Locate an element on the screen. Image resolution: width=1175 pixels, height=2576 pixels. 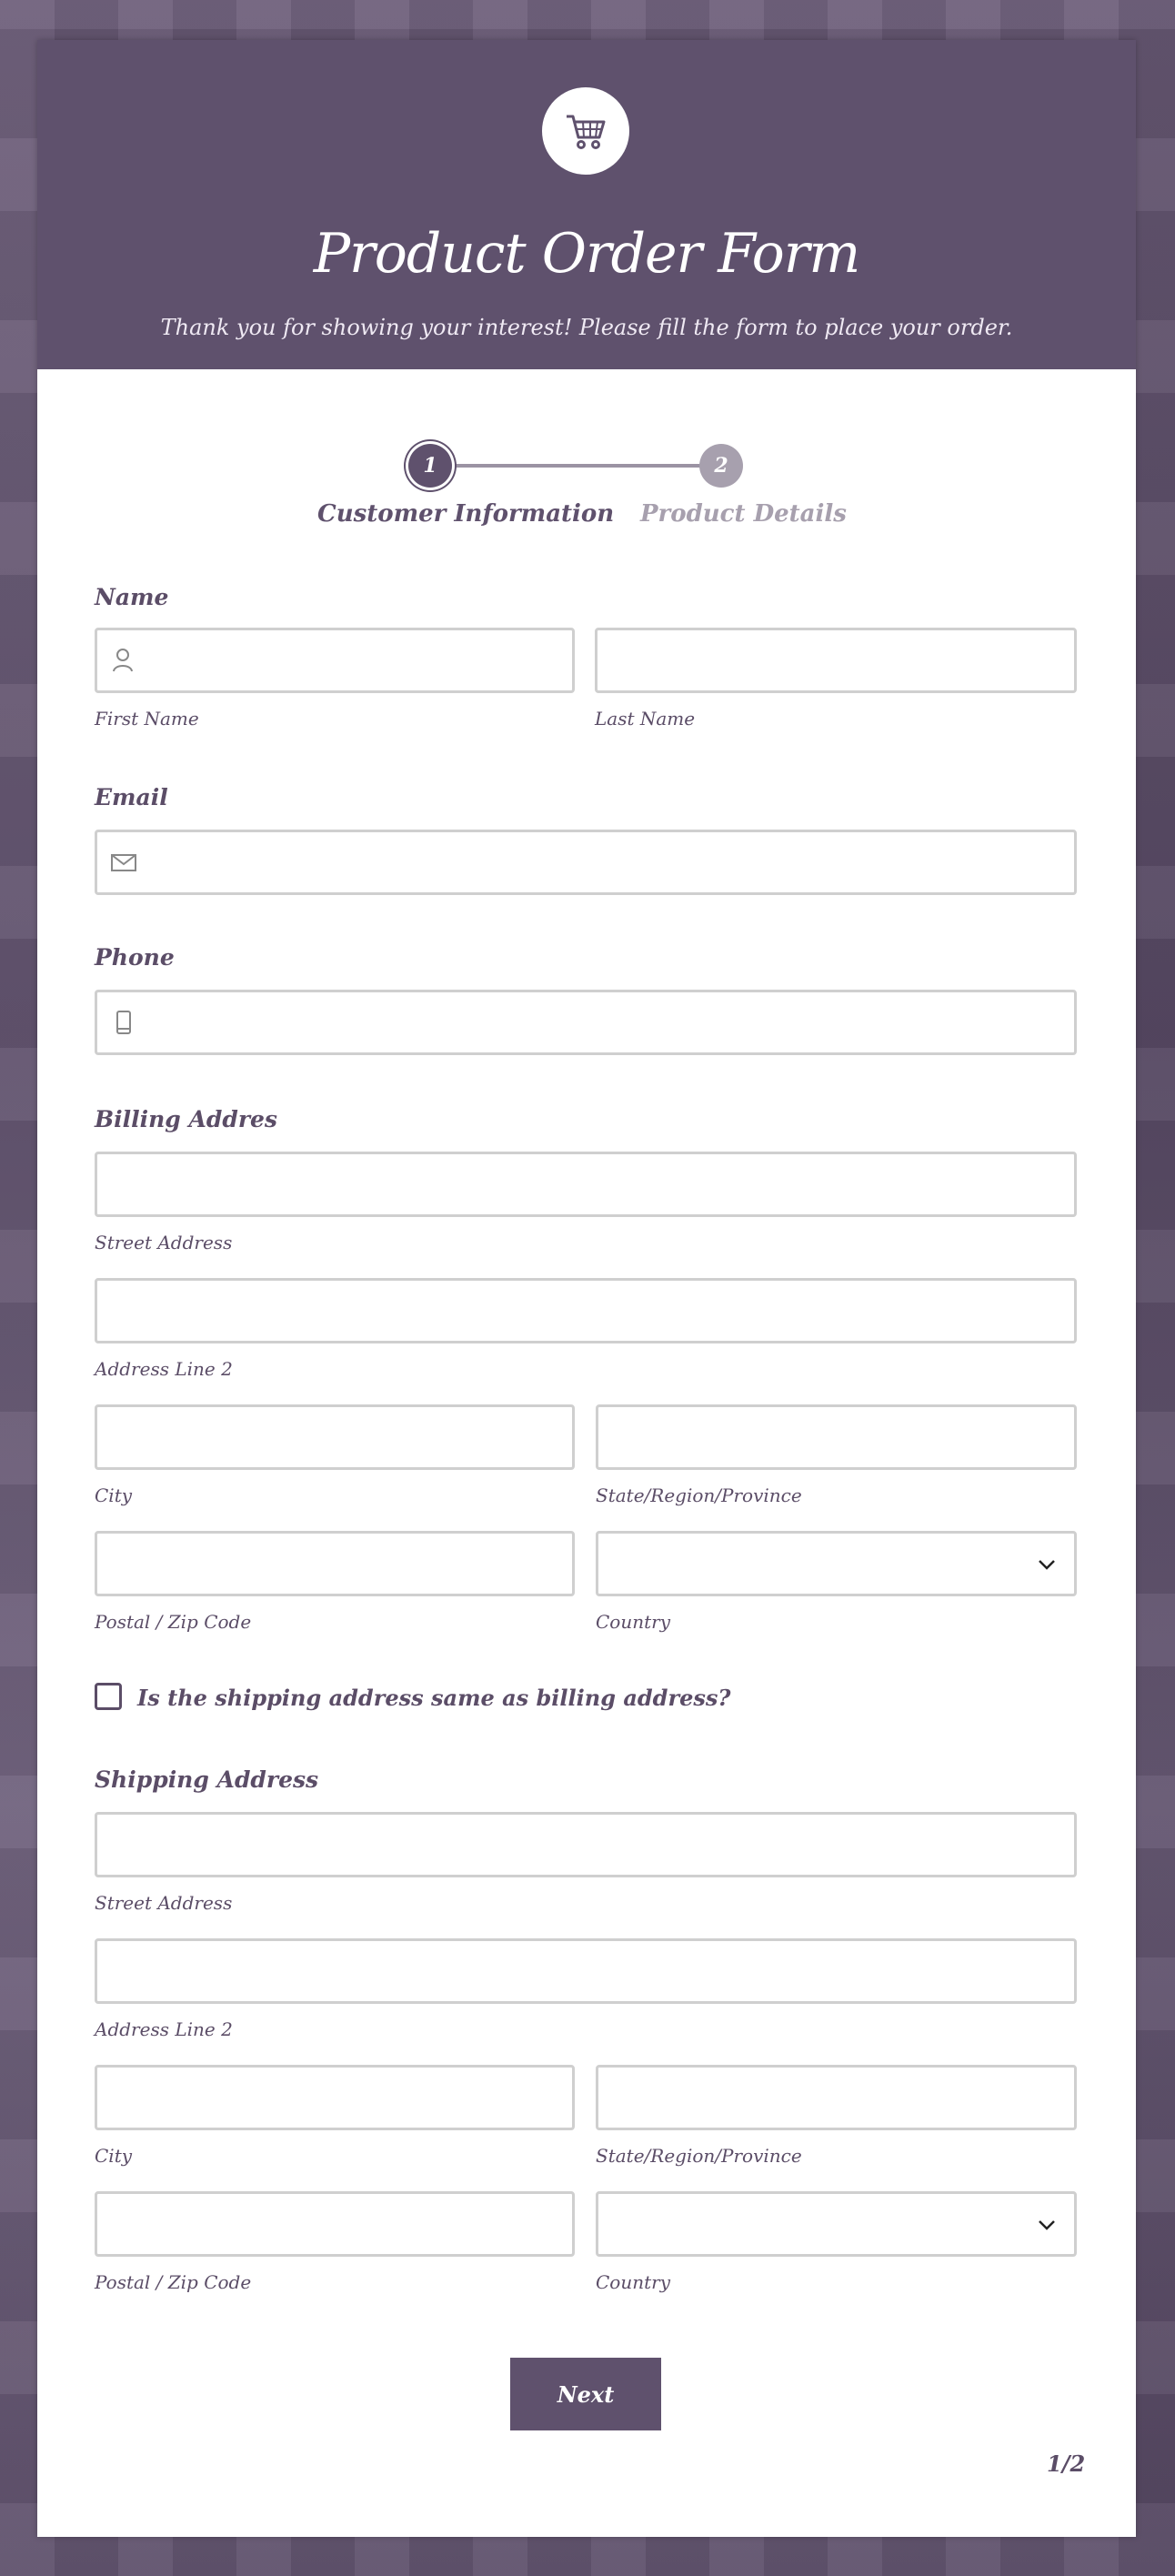
name-label: Name is located at coordinates (132, 597).